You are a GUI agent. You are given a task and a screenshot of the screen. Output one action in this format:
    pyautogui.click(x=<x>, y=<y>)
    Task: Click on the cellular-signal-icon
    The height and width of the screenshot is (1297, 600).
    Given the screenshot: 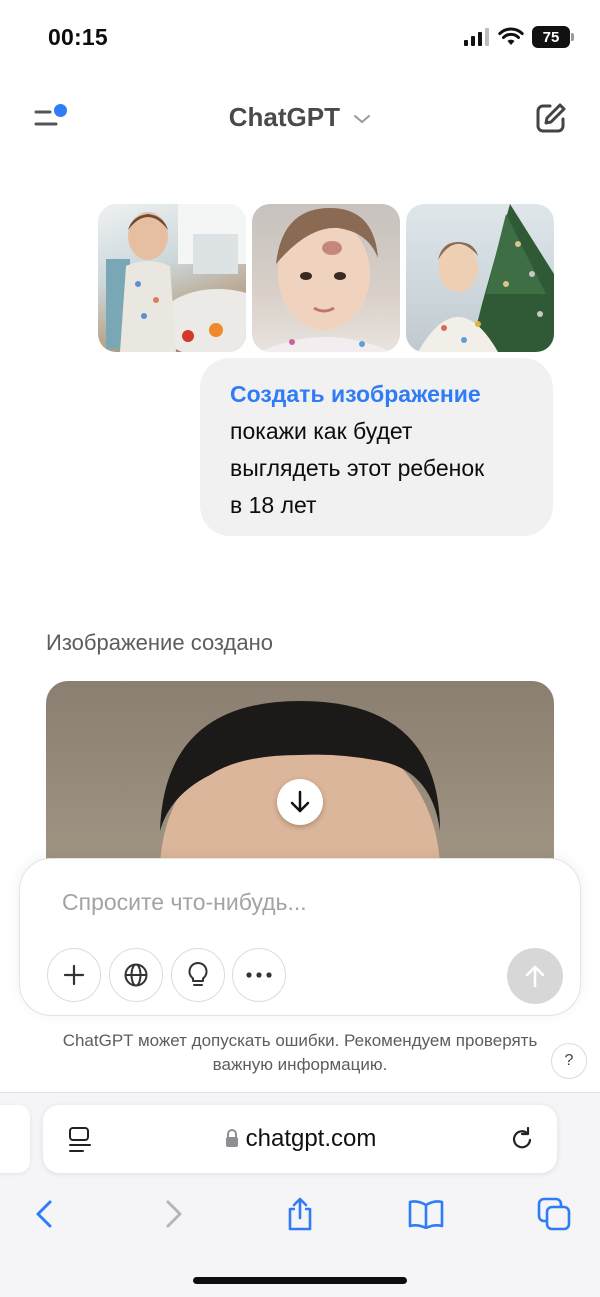 What is the action you would take?
    pyautogui.click(x=476, y=37)
    